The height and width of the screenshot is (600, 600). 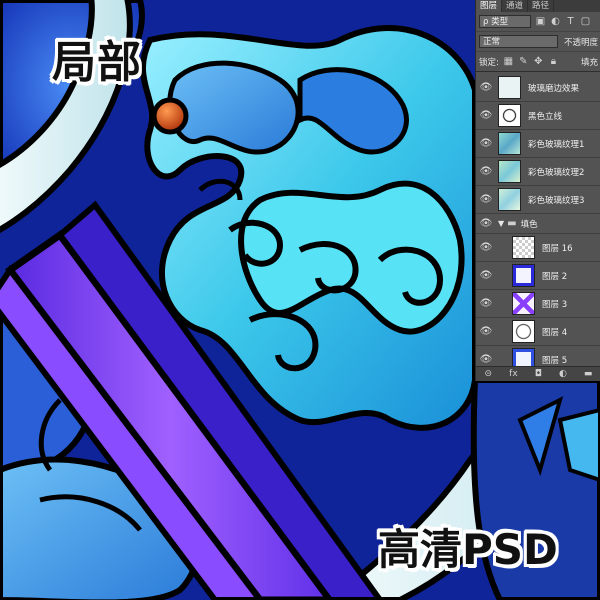 What do you see at coordinates (468, 549) in the screenshot?
I see `hd-psd-label: 高清PSD` at bounding box center [468, 549].